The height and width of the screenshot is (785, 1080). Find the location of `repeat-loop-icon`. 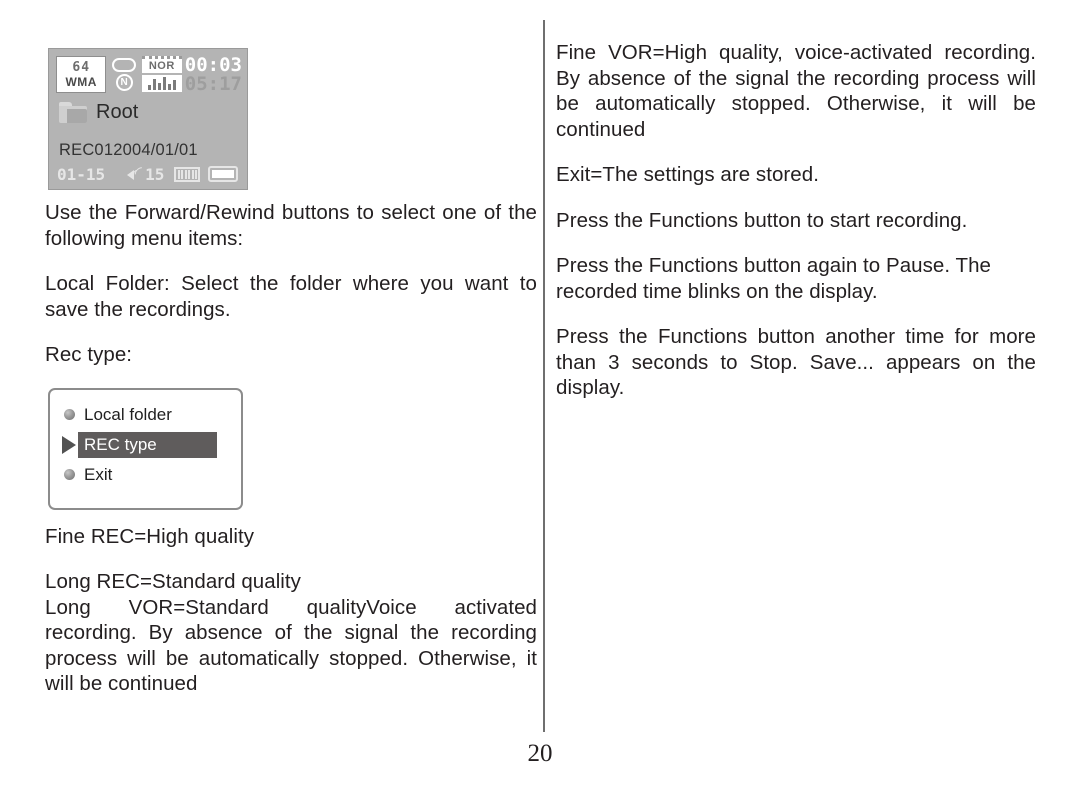

repeat-loop-icon is located at coordinates (124, 65).